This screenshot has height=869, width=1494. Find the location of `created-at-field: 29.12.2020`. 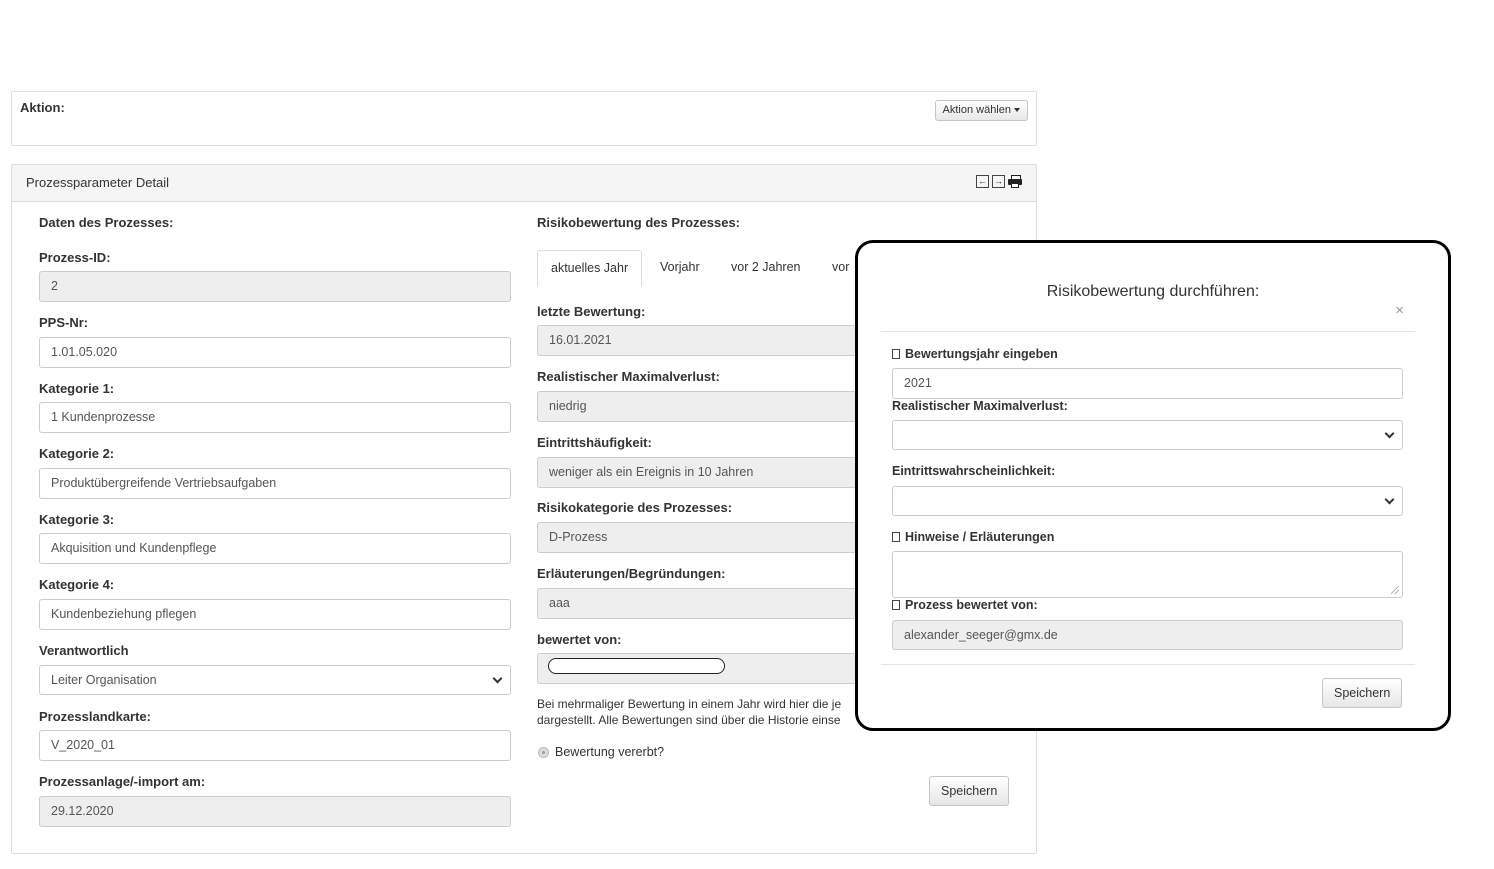

created-at-field: 29.12.2020 is located at coordinates (275, 811).